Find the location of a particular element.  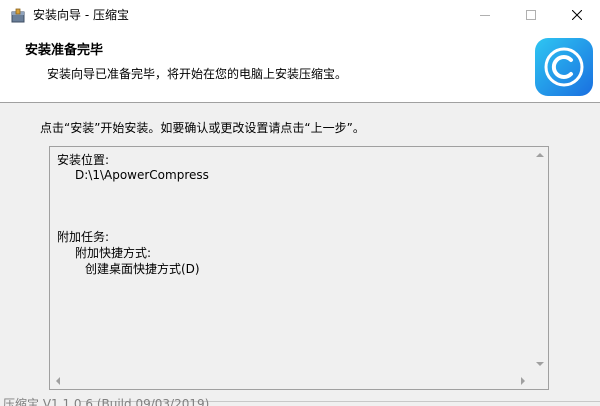

close-icon is located at coordinates (577, 15).